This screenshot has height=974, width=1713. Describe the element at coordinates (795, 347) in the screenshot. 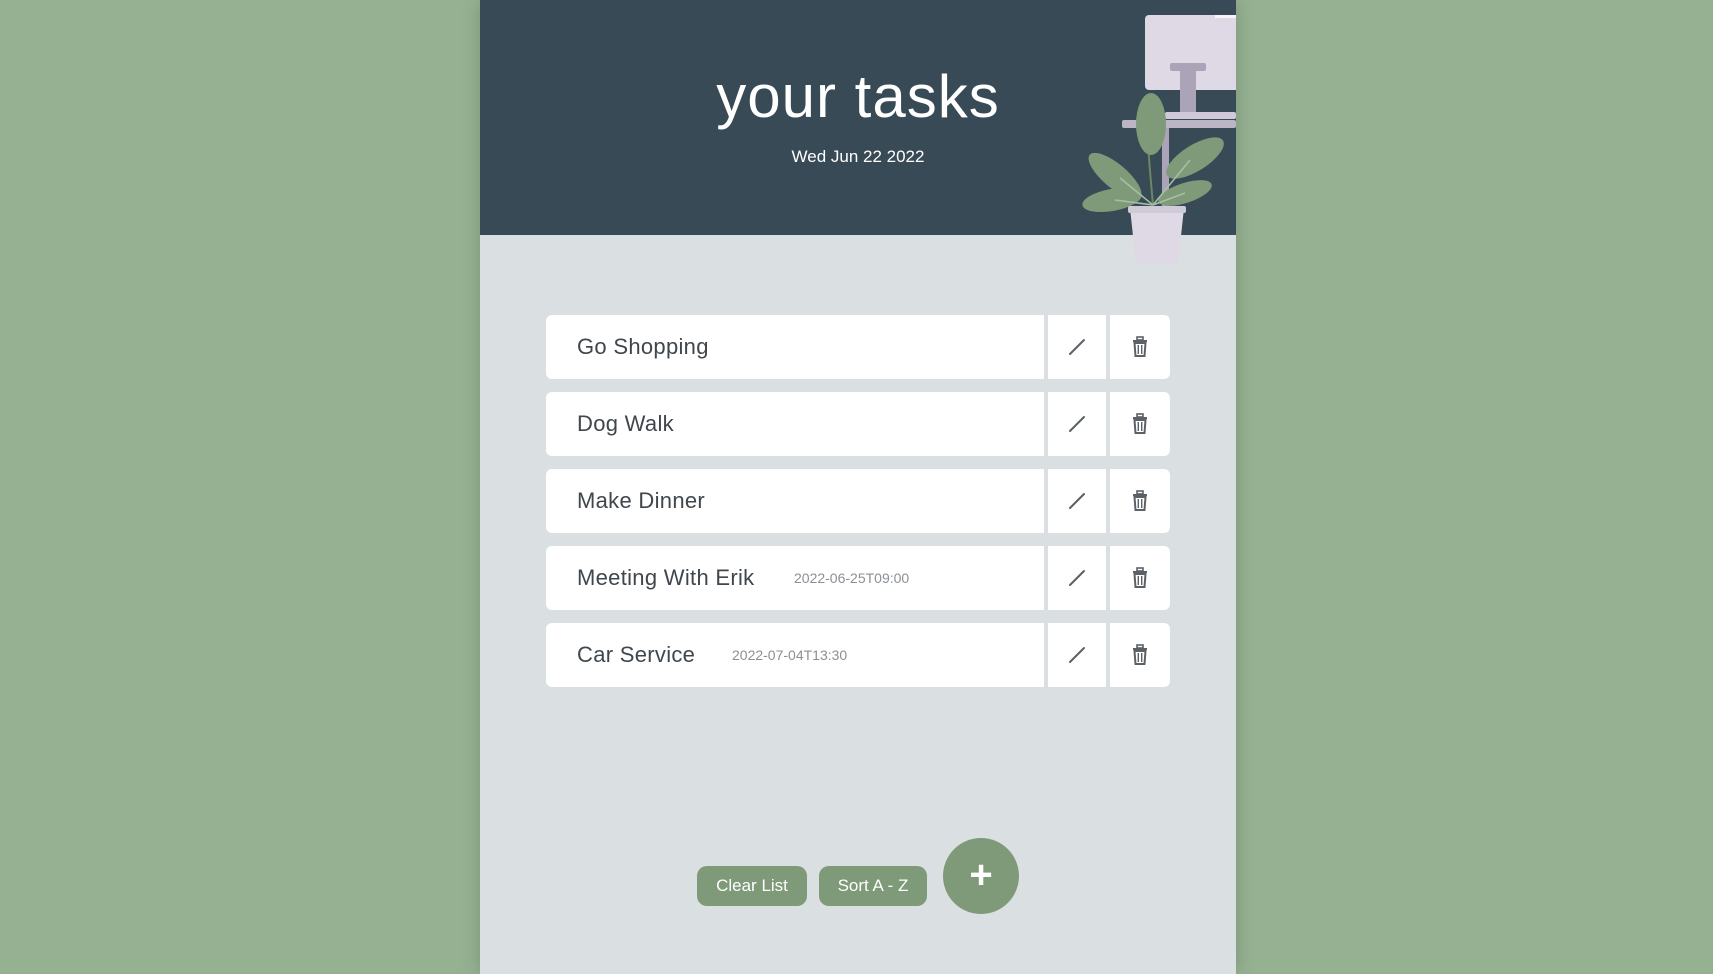

I see `task-body: Go Shopping` at that location.